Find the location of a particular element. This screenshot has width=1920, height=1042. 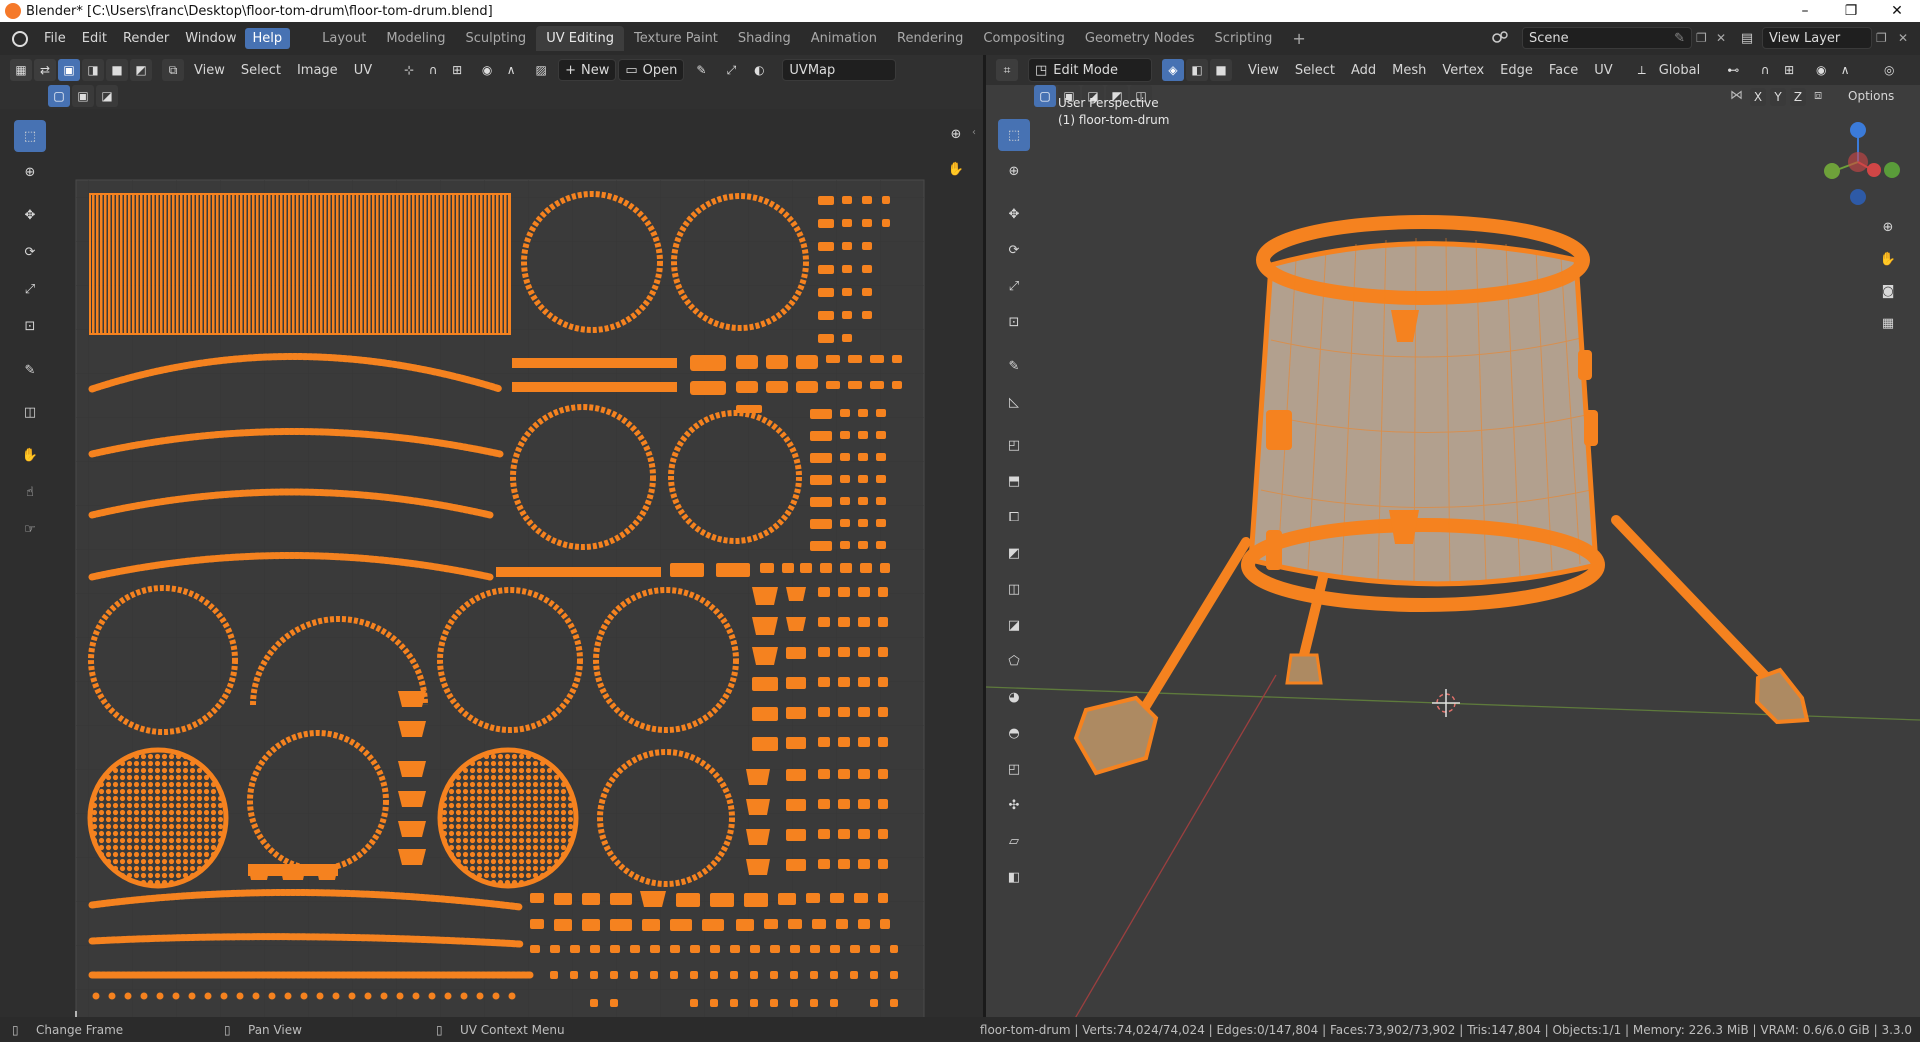

menu-window: Window is located at coordinates (210, 38).